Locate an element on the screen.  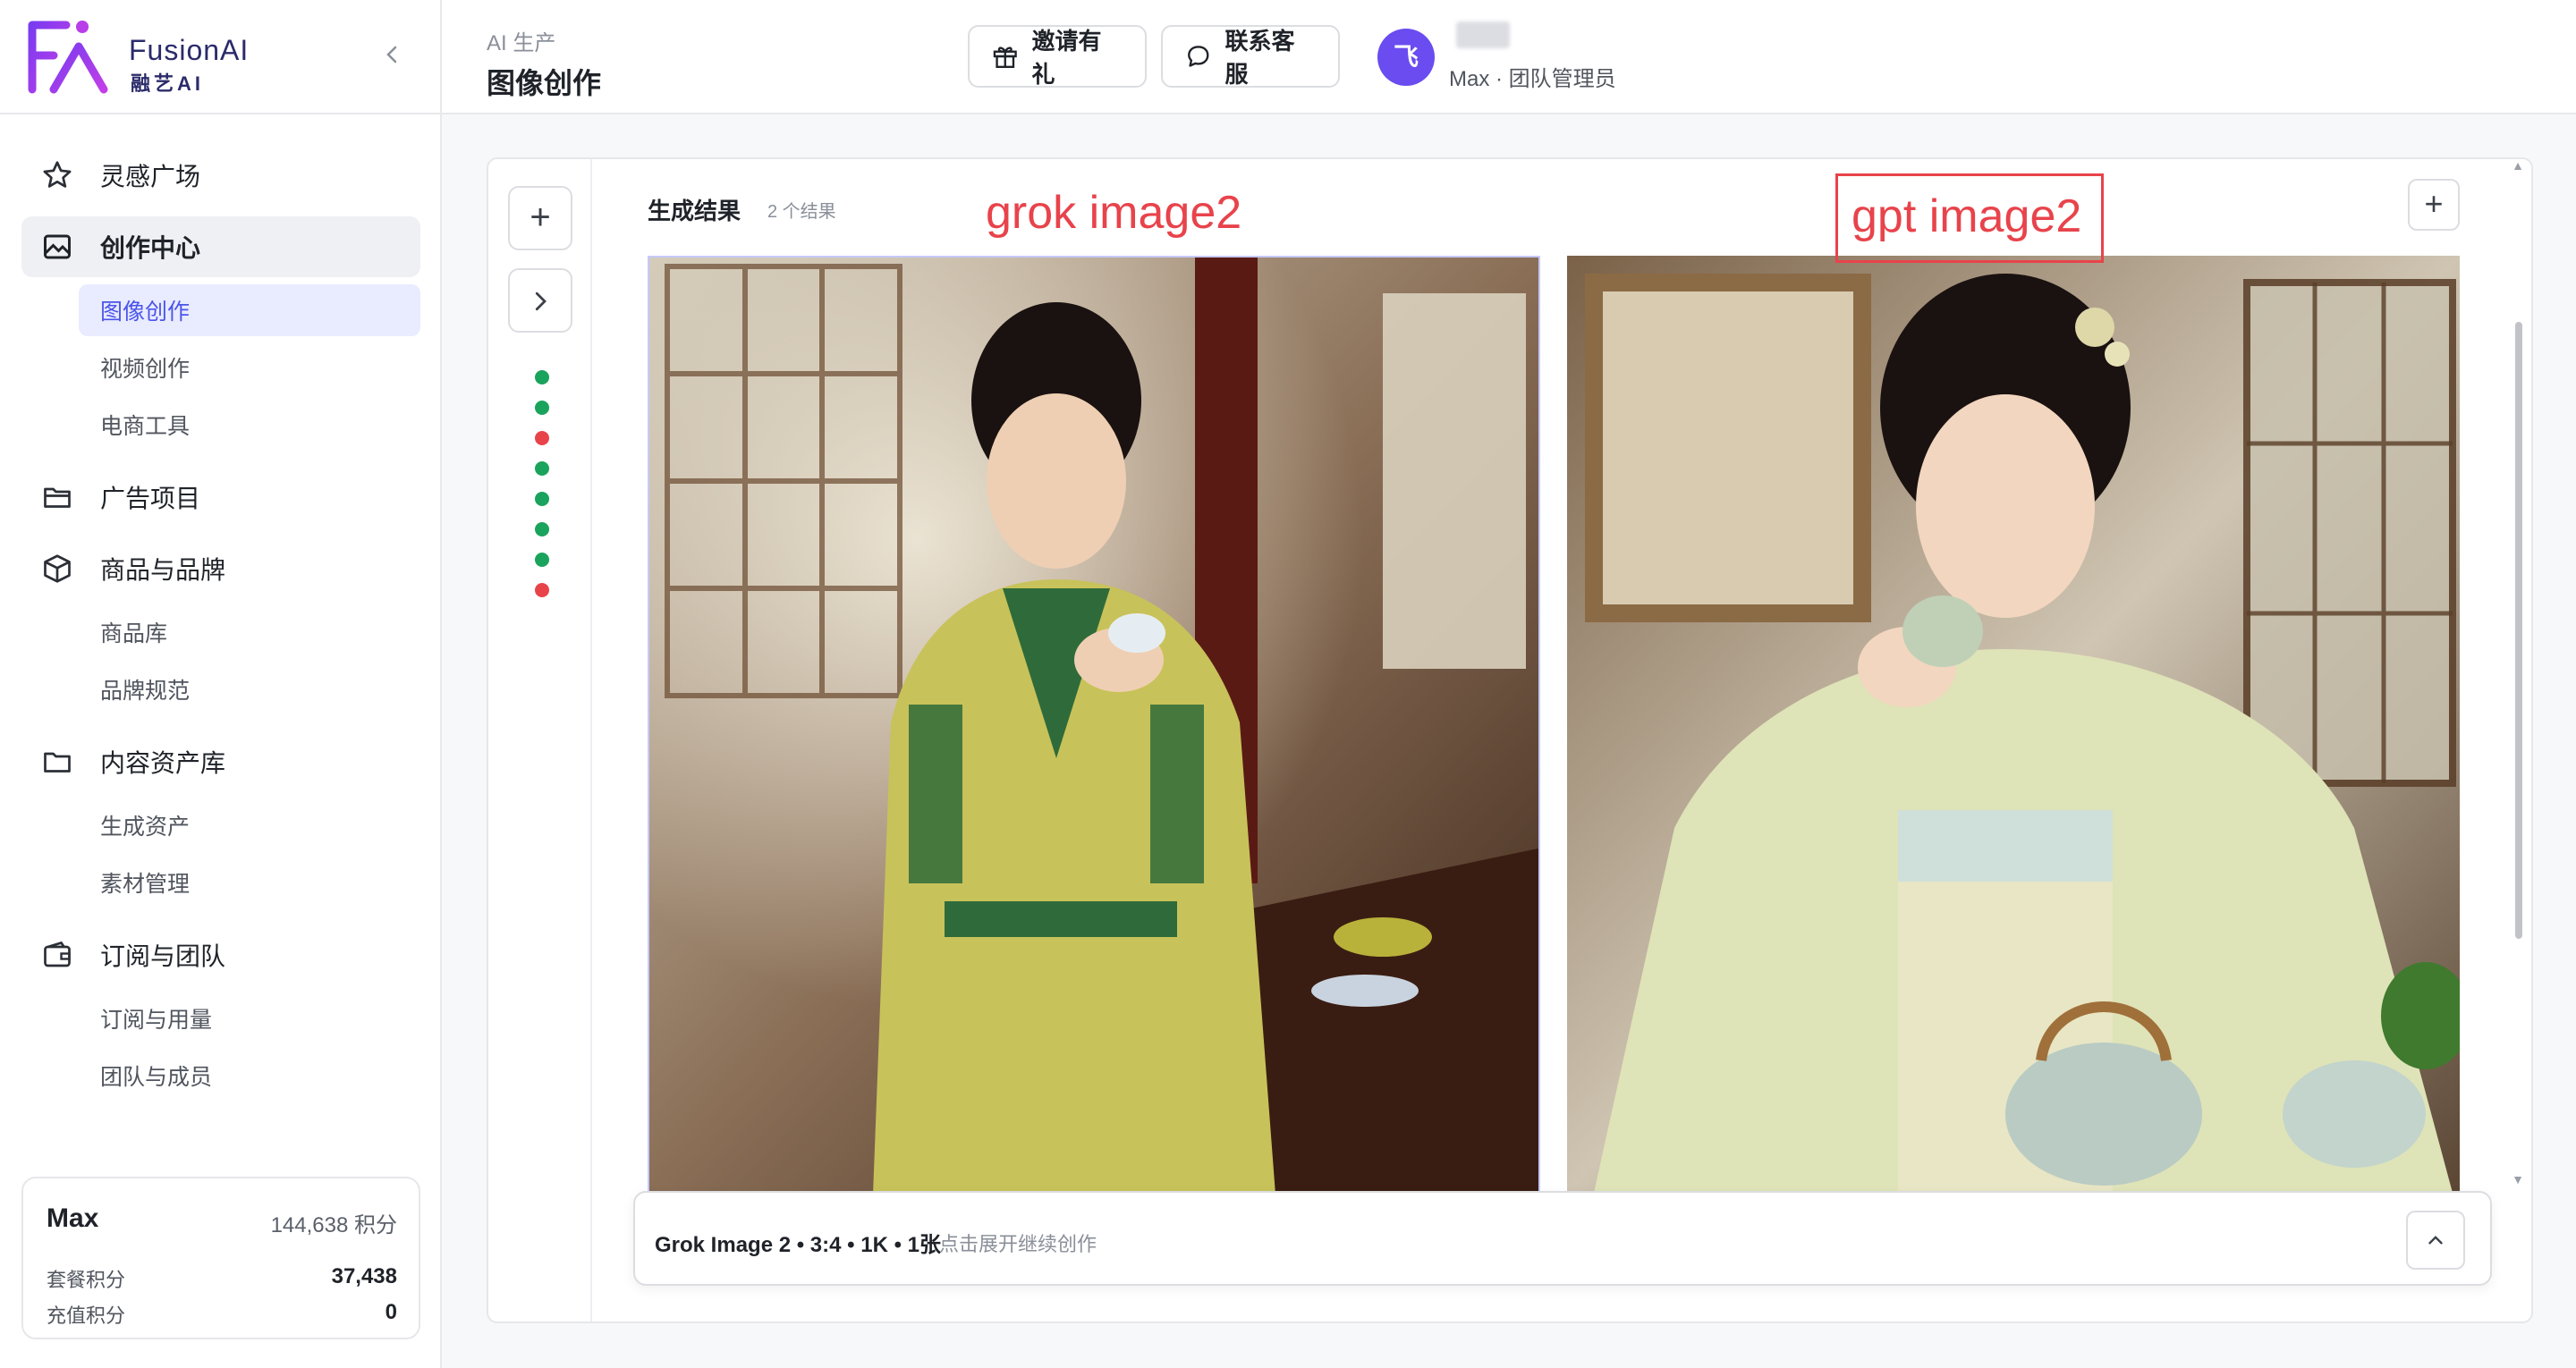
topup-credits-row: 充值积分 0 is located at coordinates (222, 1313).